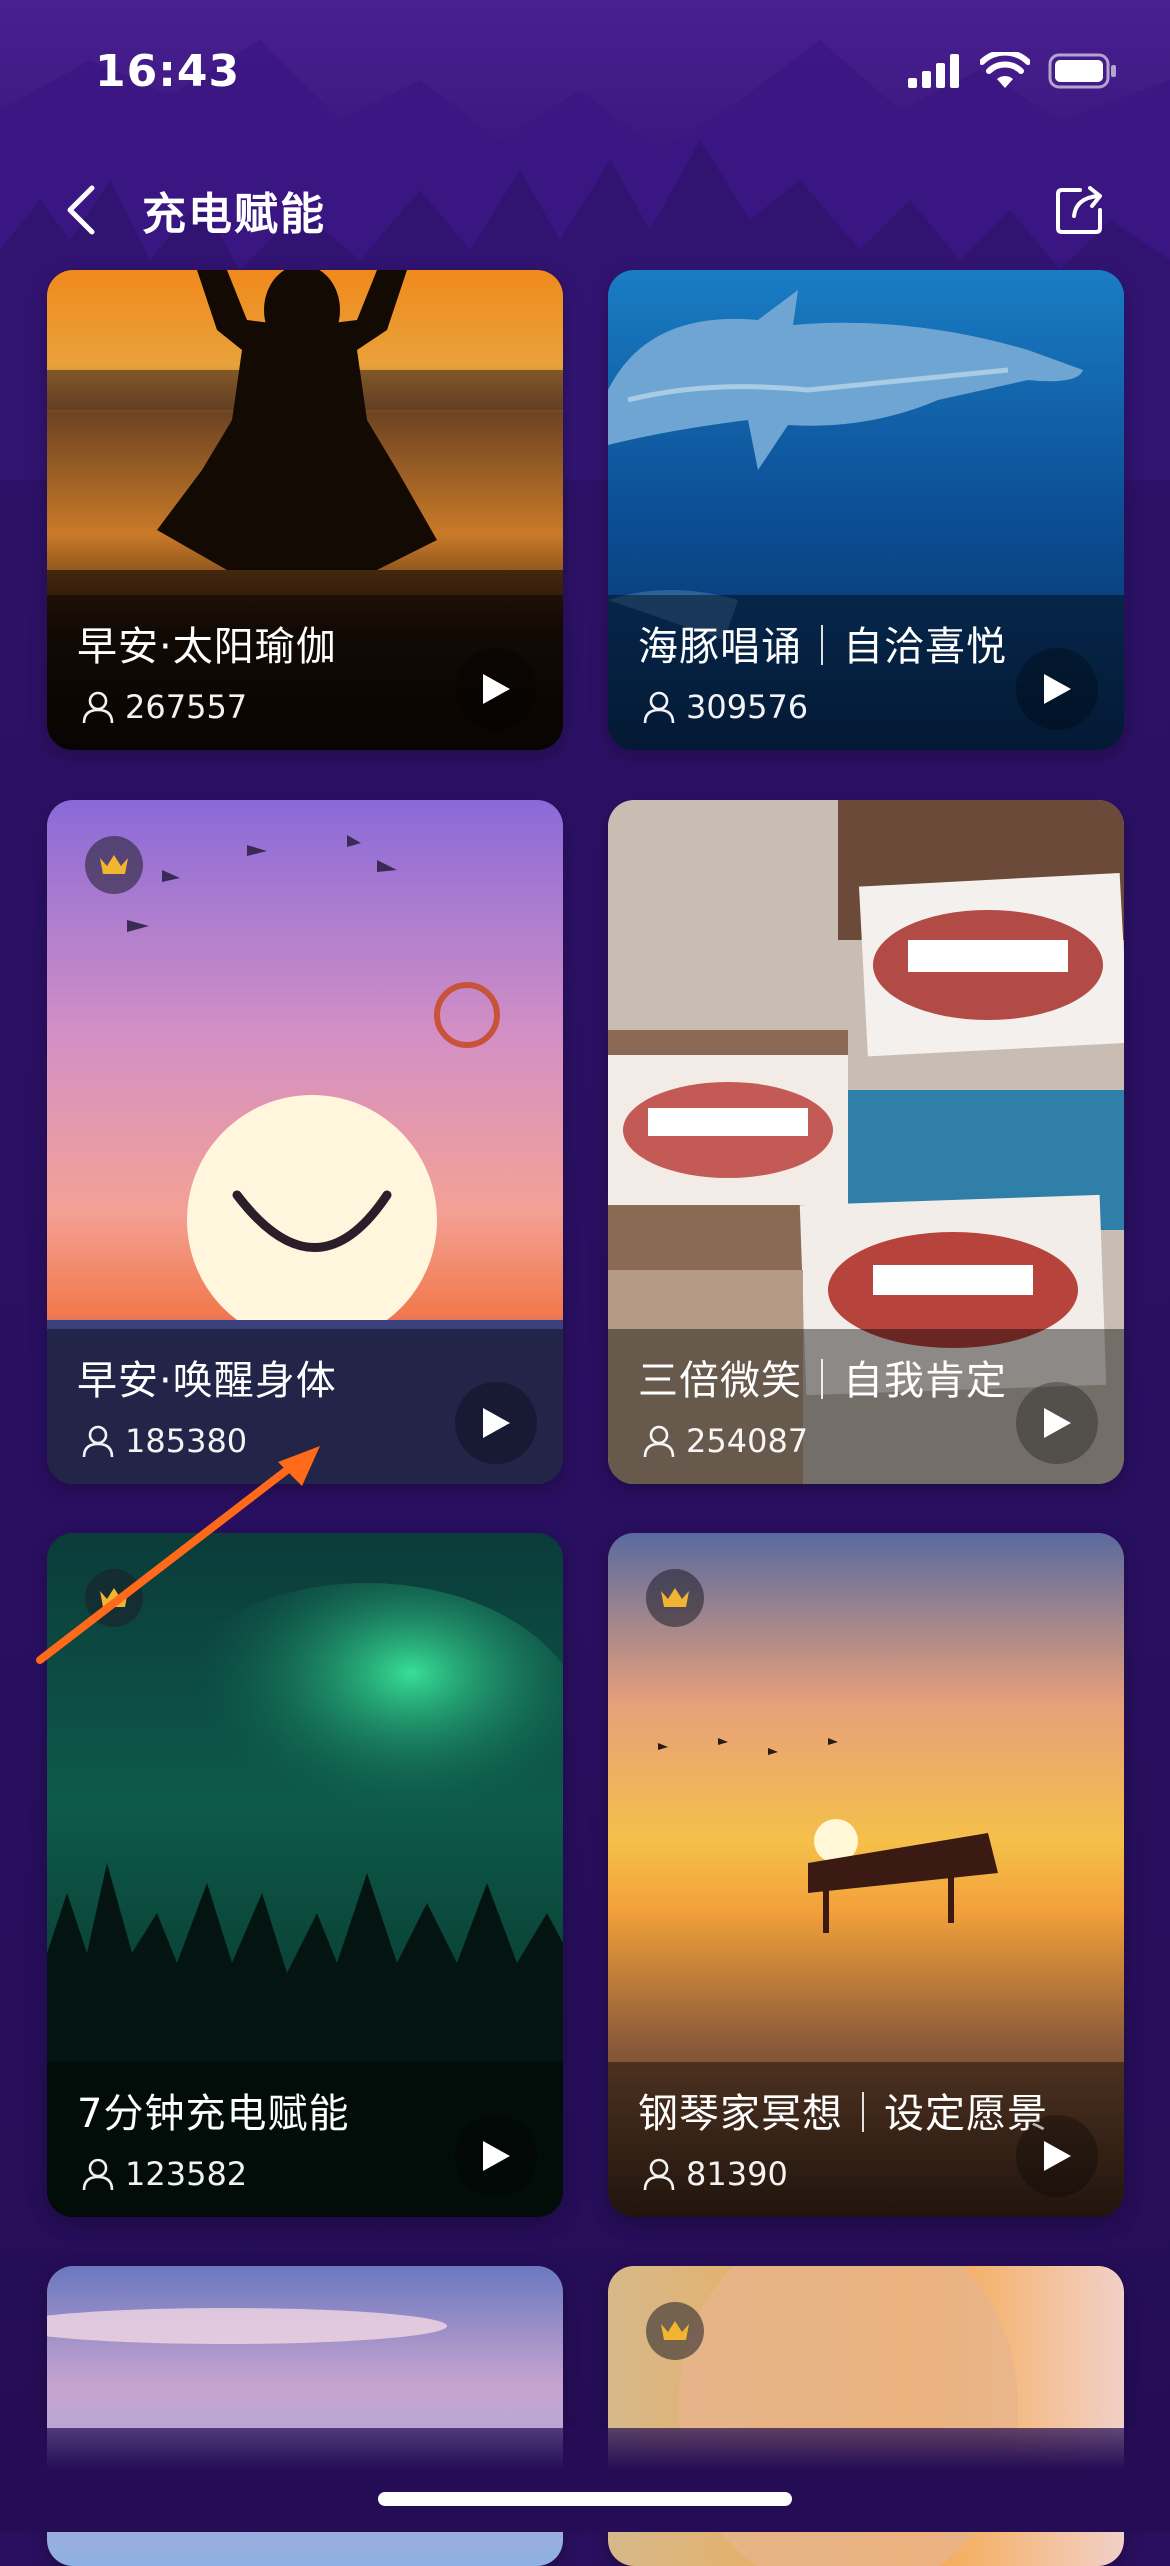 The height and width of the screenshot is (2566, 1170). I want to click on card-title: 三倍微笑｜自我肯定, so click(822, 1381).